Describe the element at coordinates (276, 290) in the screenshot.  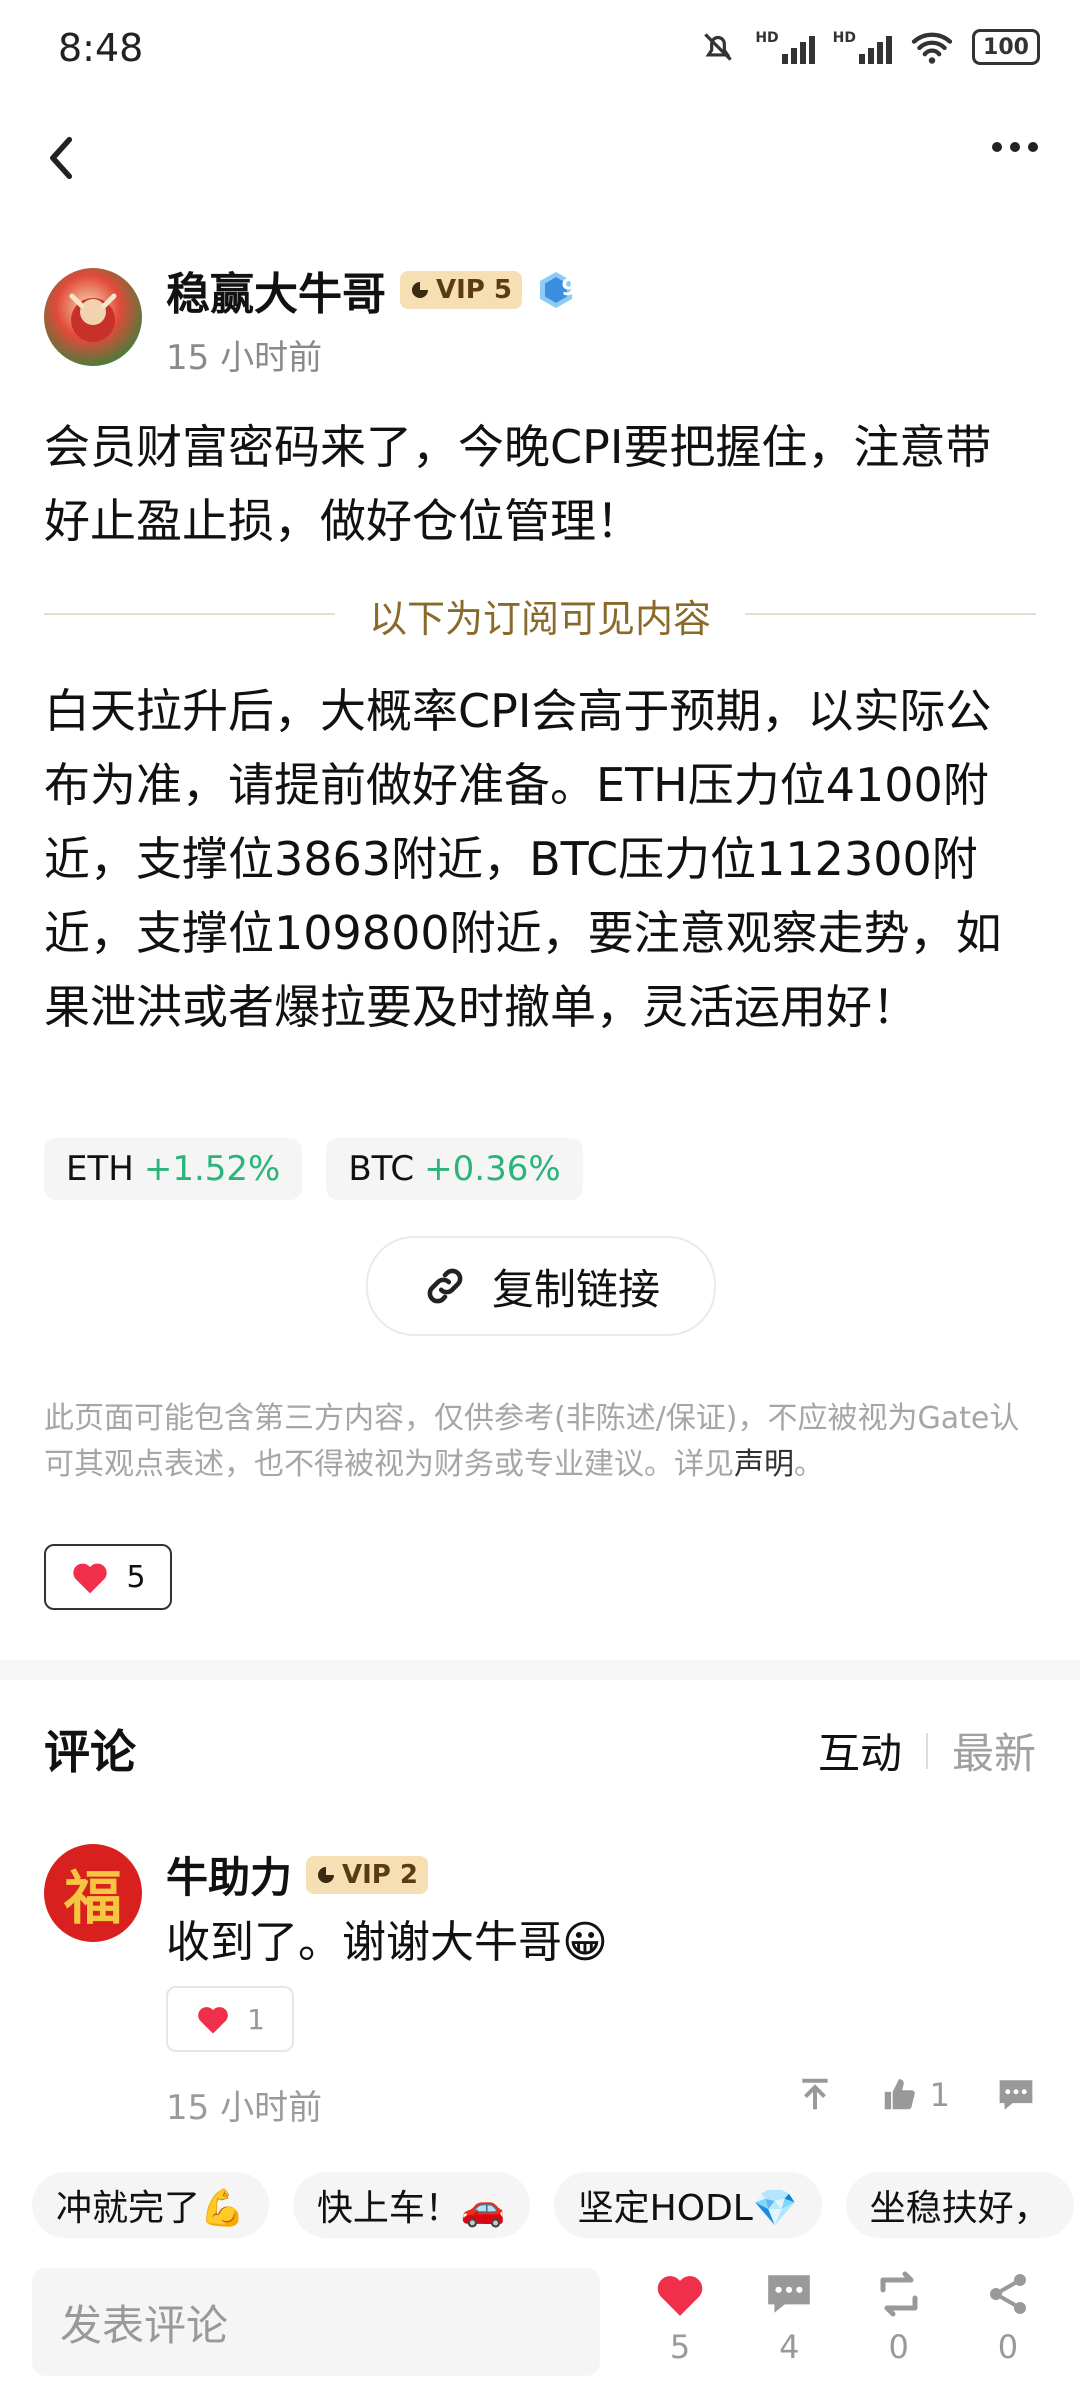
I see `author-name: 稳赢大牛哥` at that location.